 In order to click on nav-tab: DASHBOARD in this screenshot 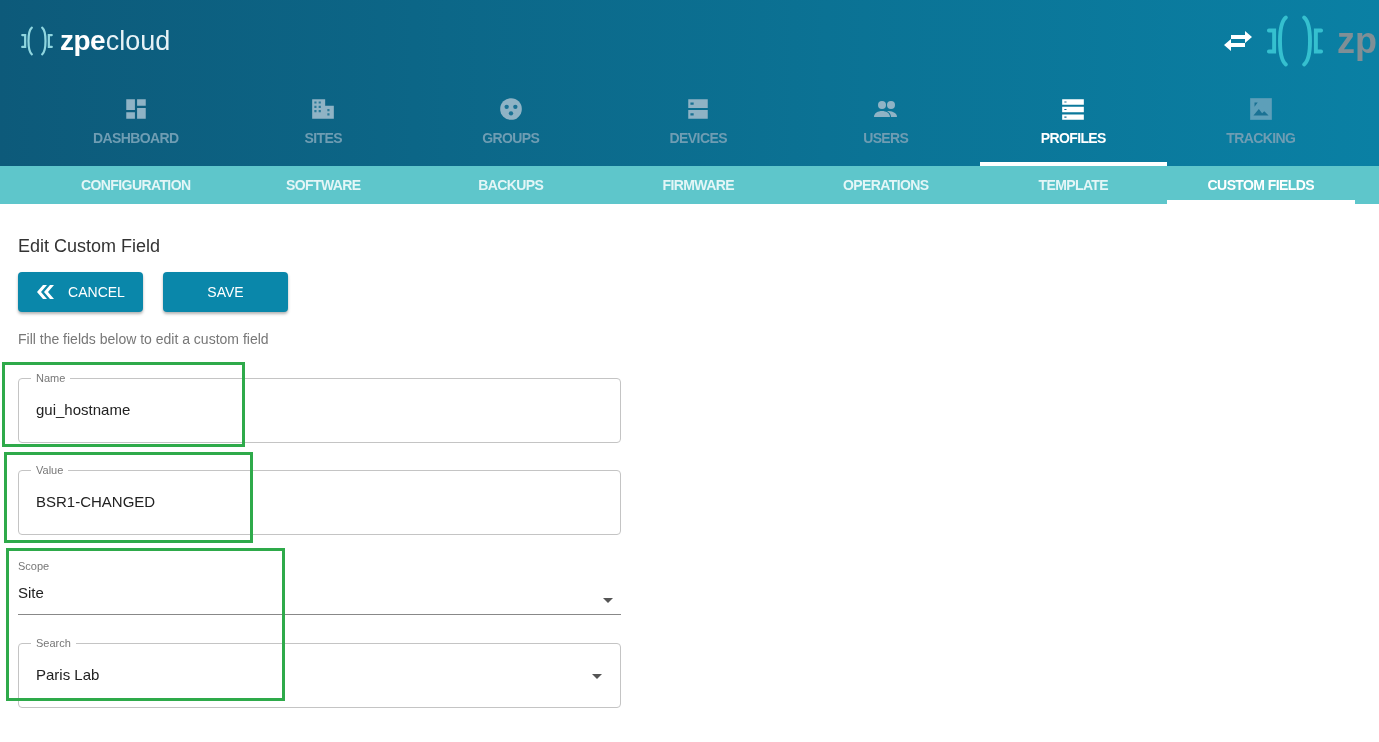, I will do `click(136, 124)`.